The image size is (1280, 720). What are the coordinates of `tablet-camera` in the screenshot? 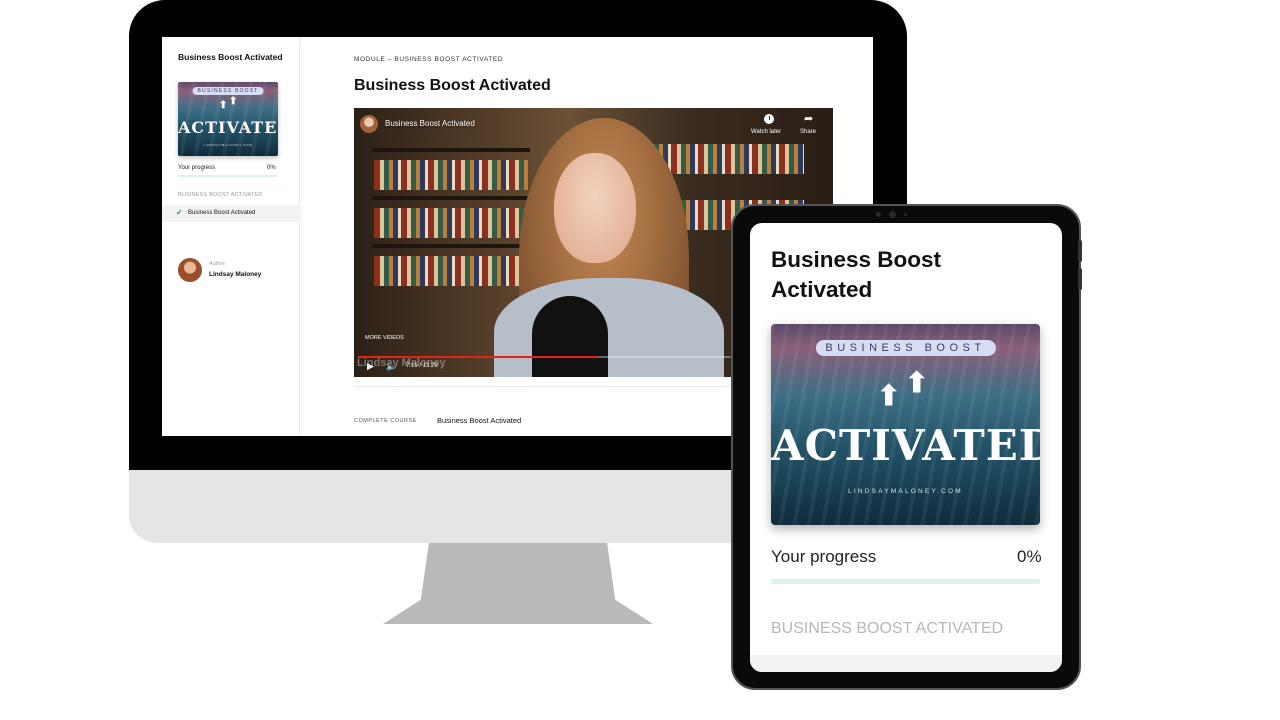 It's located at (893, 215).